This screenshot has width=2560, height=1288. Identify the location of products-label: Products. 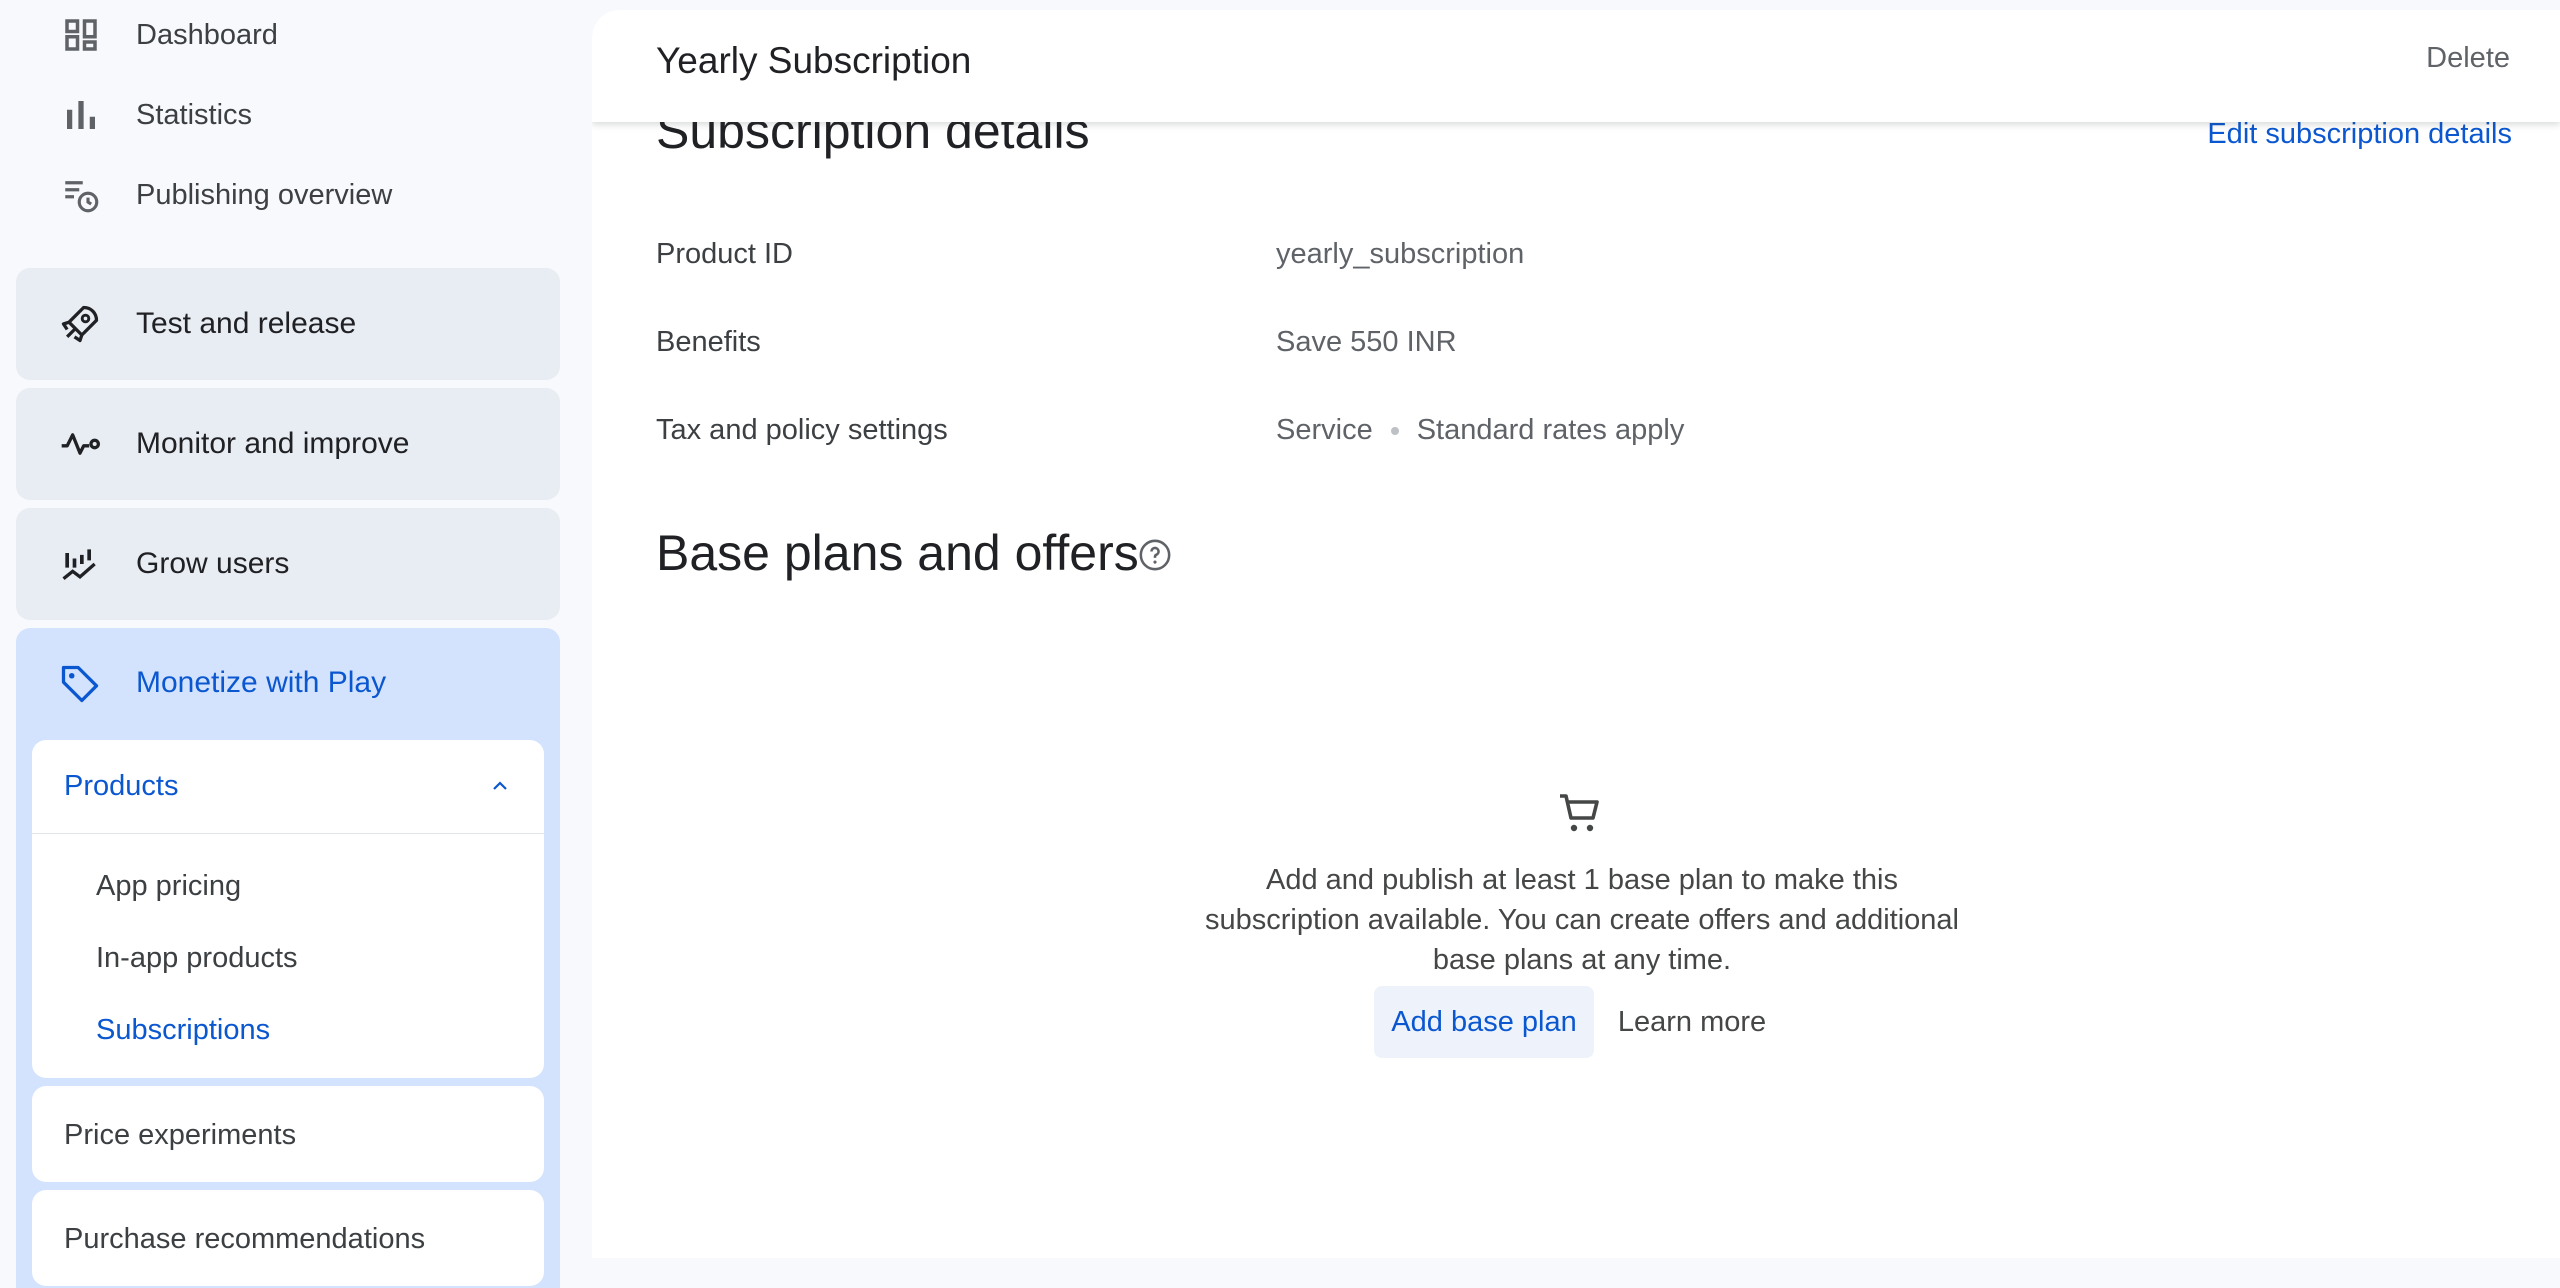
(121, 786).